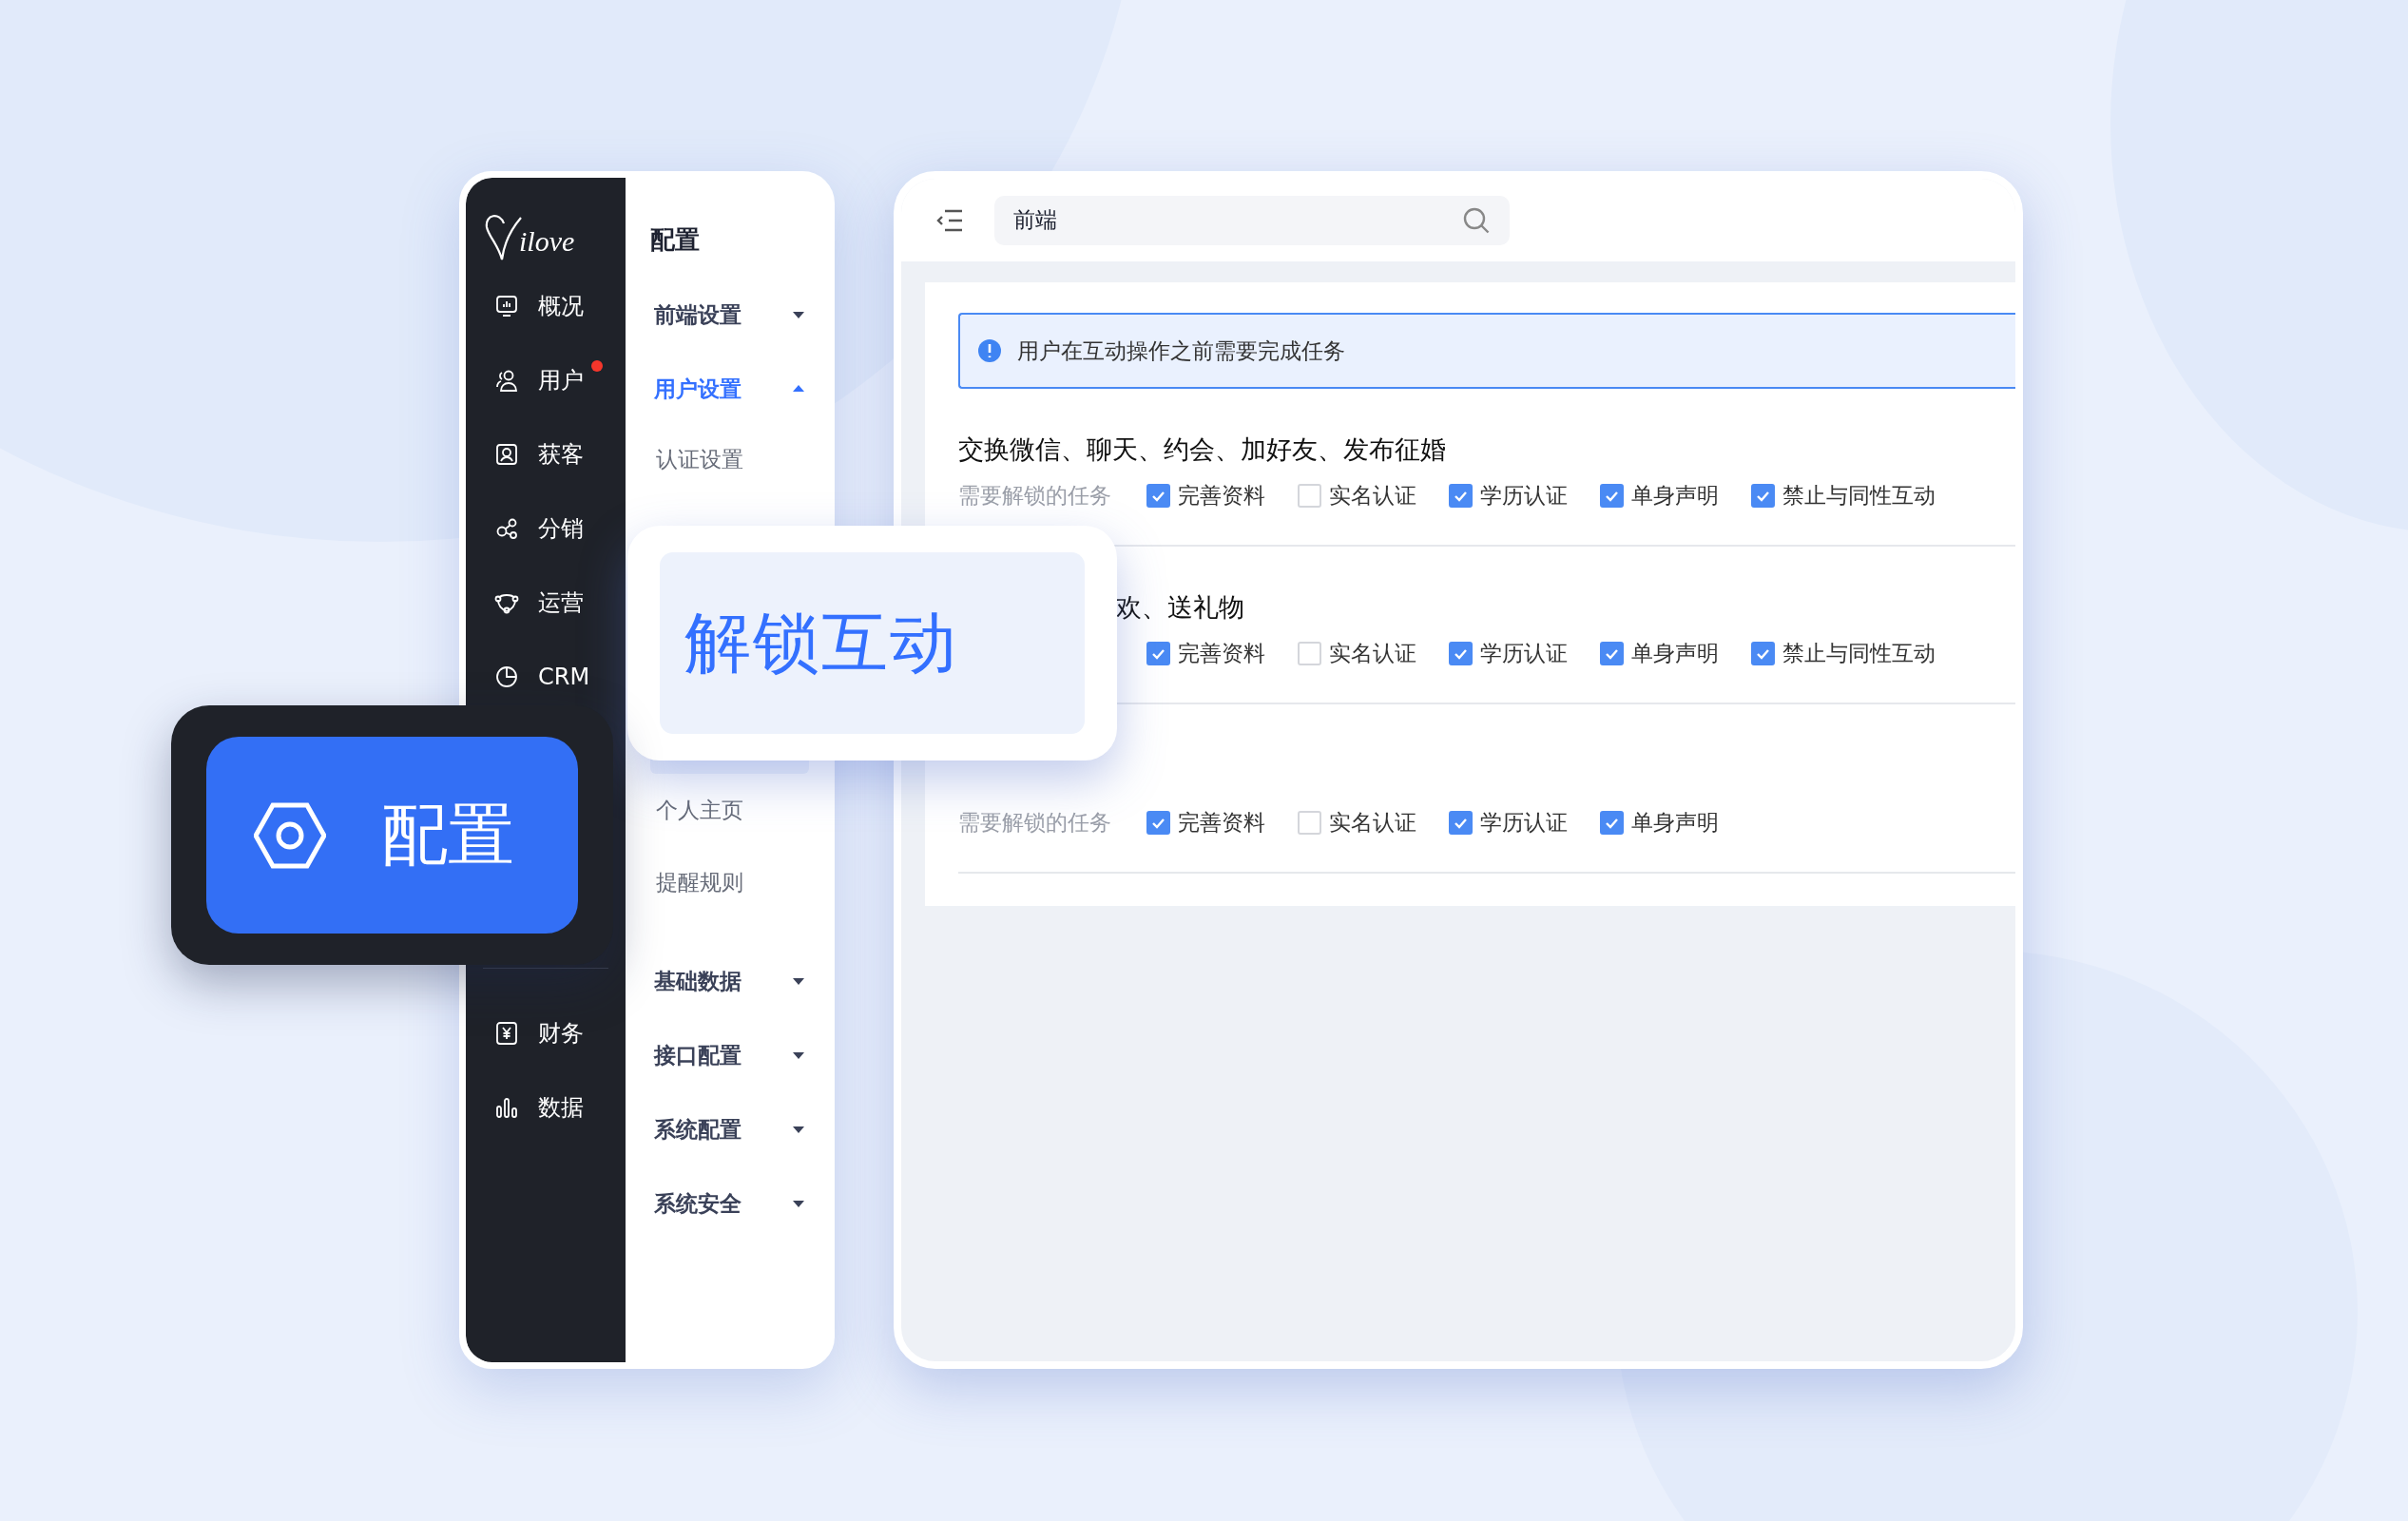 The image size is (2408, 1521). Describe the element at coordinates (392, 835) in the screenshot. I see `config-button: 配置` at that location.